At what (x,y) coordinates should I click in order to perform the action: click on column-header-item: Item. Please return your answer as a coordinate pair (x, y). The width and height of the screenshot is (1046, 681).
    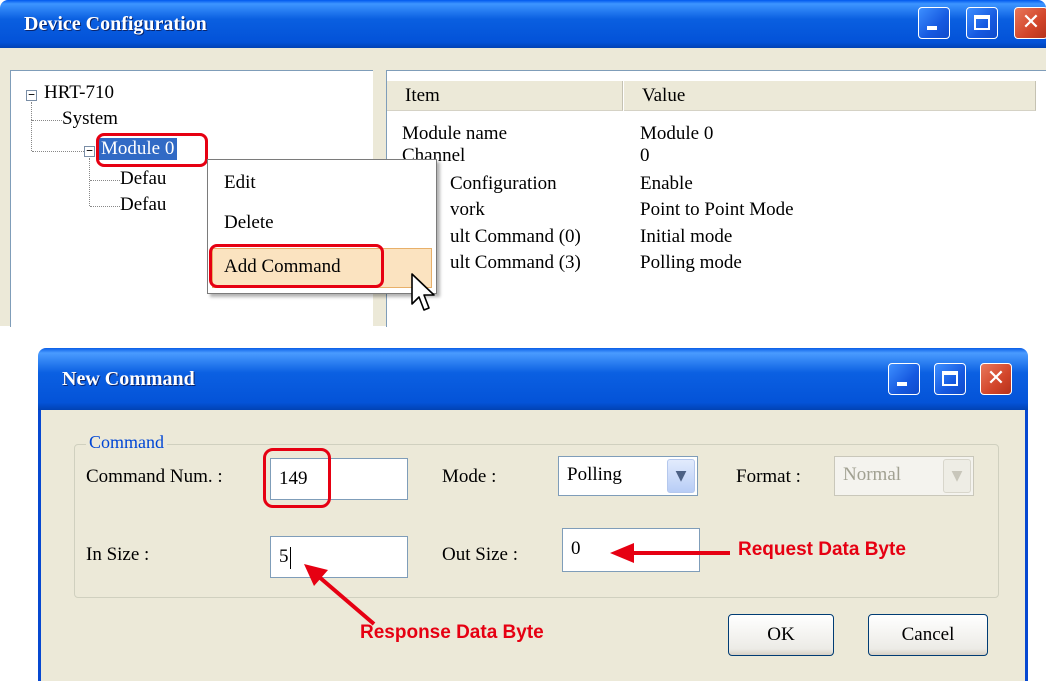
    Looking at the image, I should click on (505, 96).